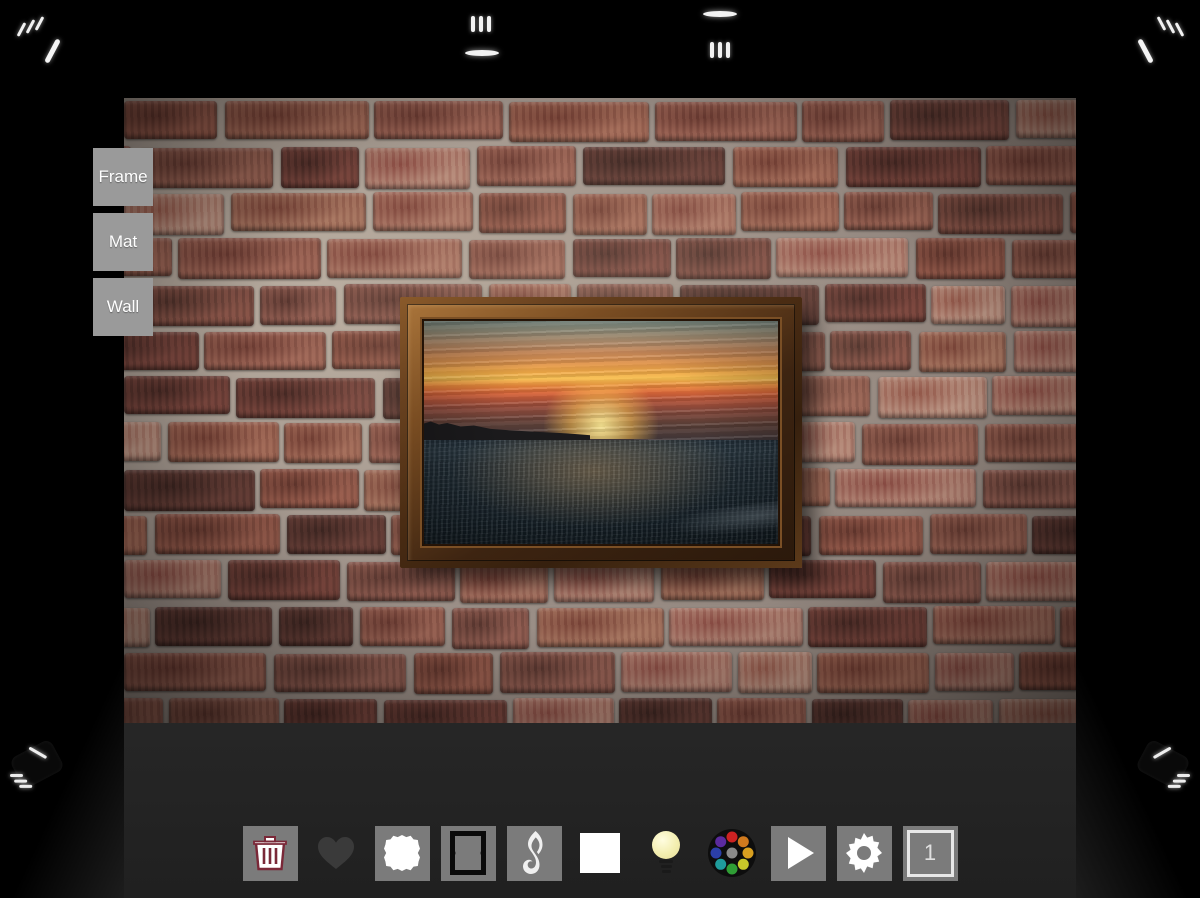  I want to click on color-button, so click(732, 853).